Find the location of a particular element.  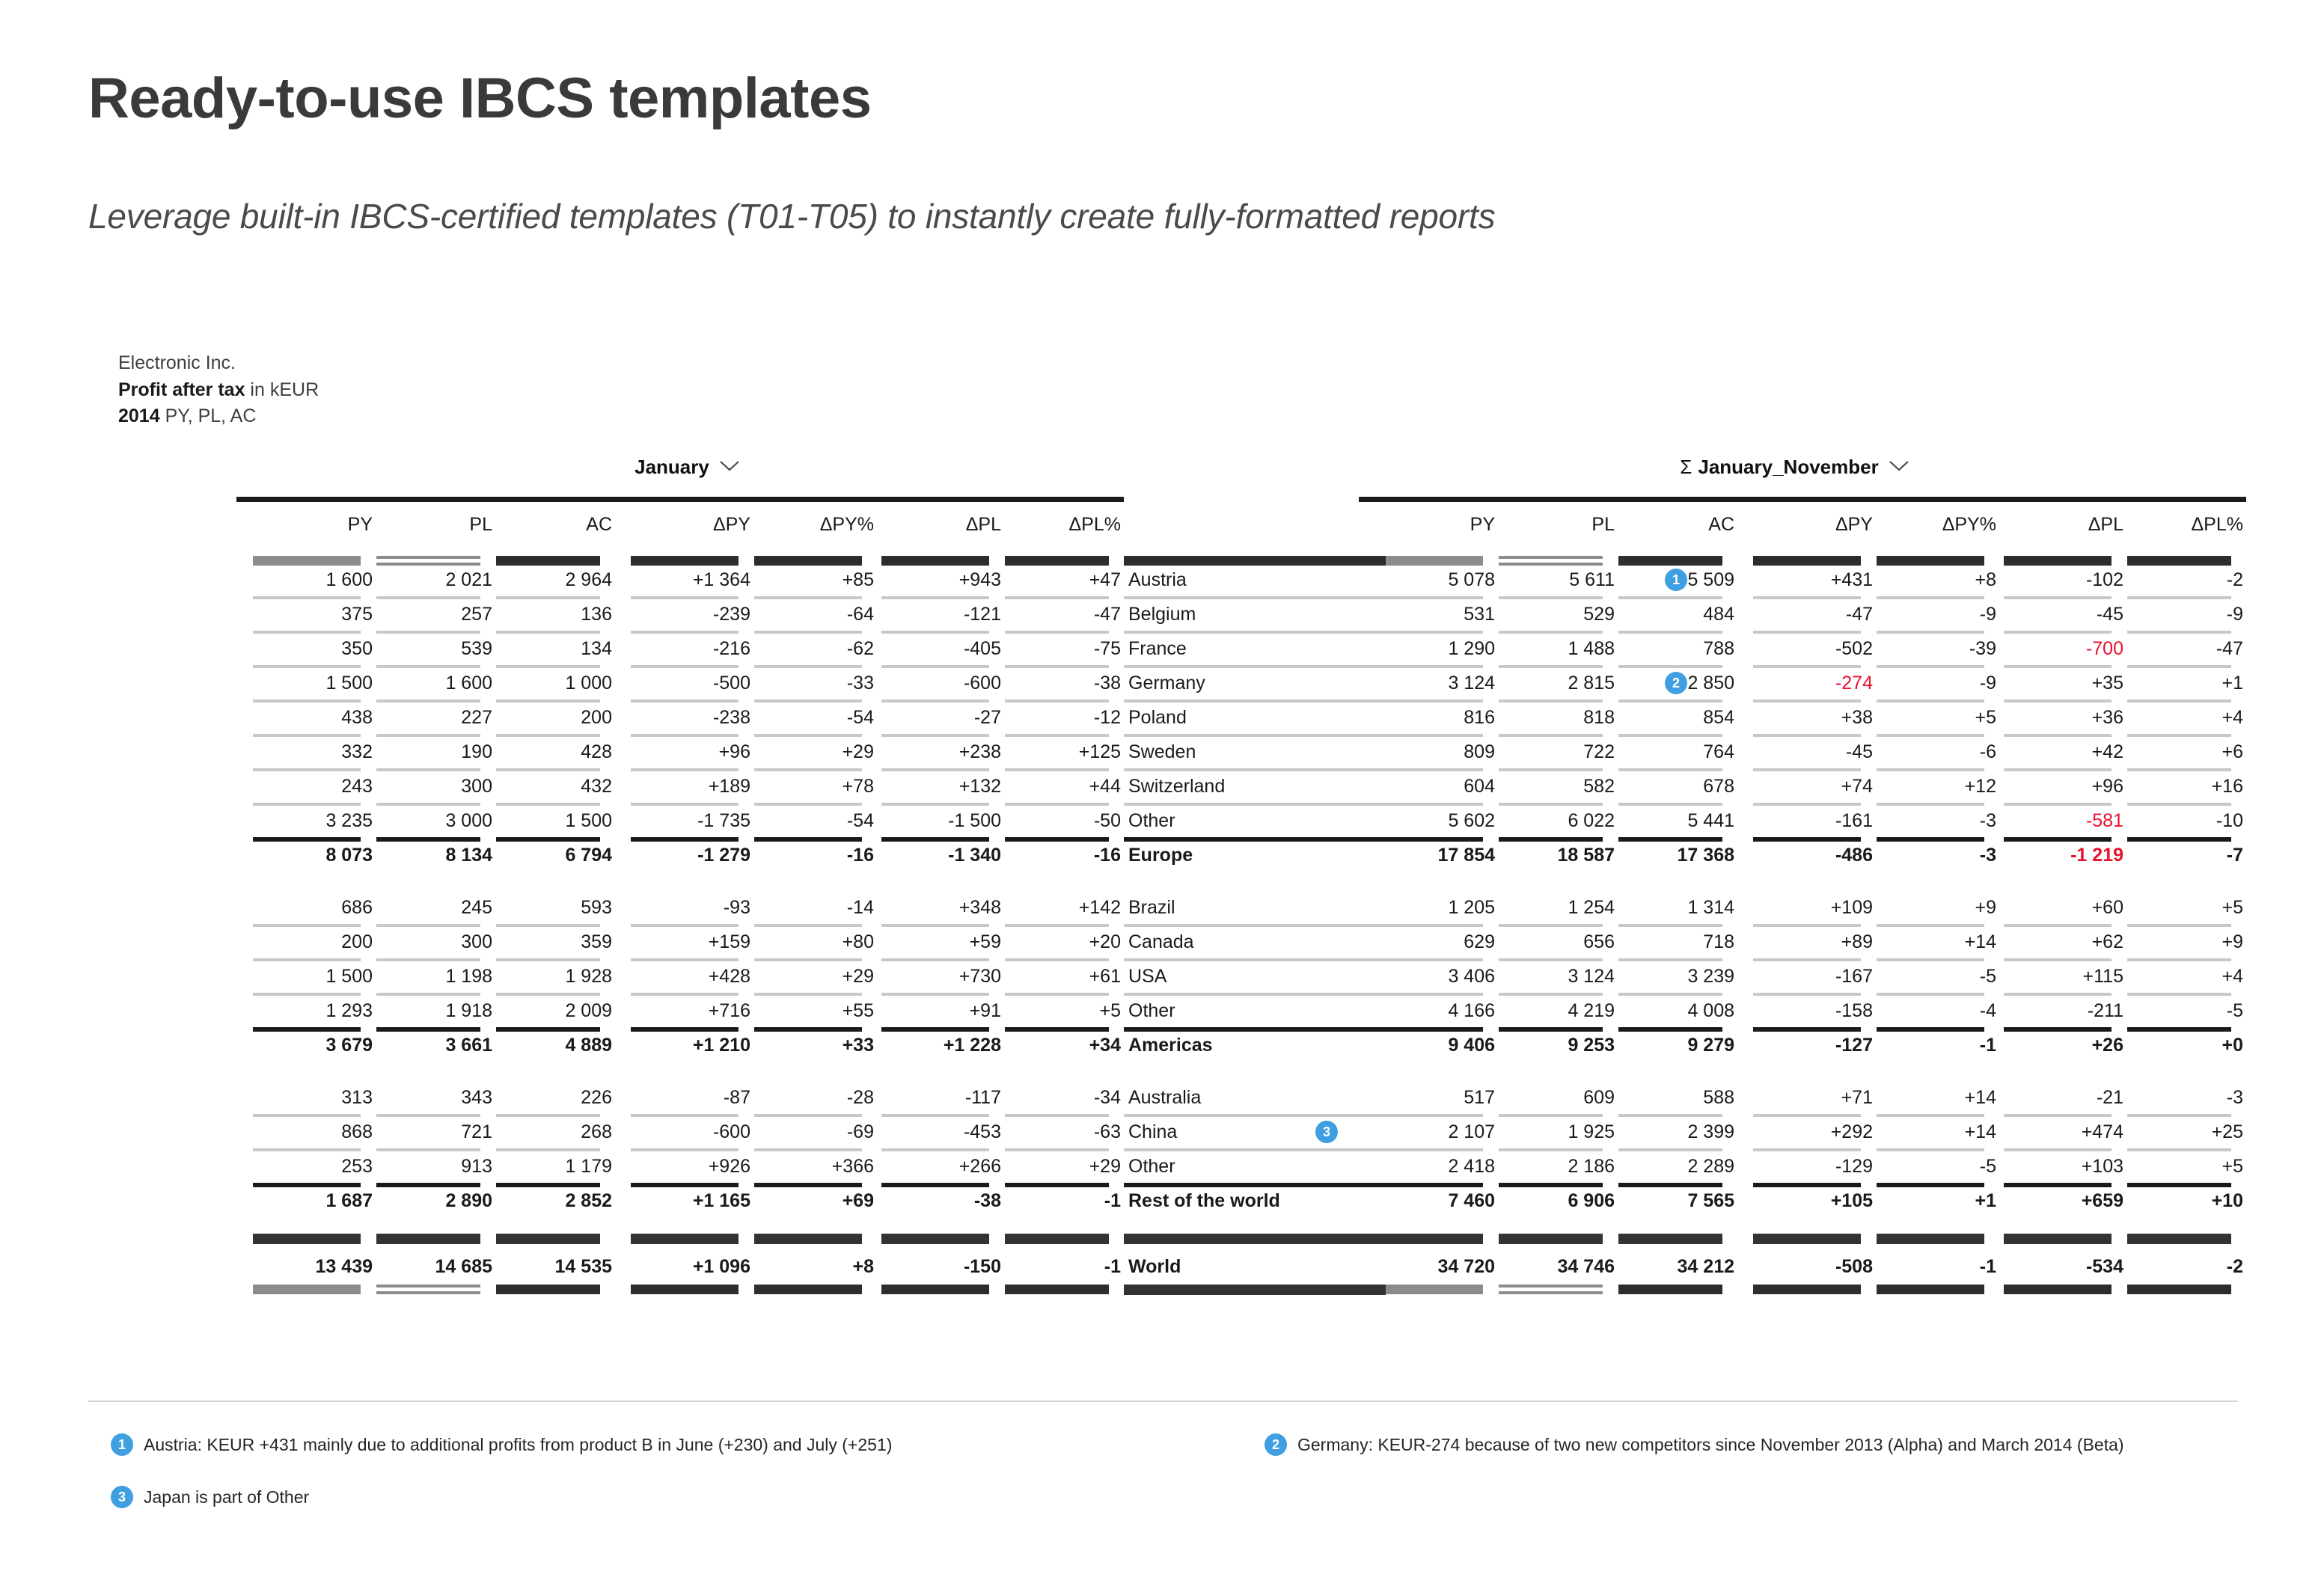

footnote-3: 3 Japan is part of Other is located at coordinates (210, 1498).